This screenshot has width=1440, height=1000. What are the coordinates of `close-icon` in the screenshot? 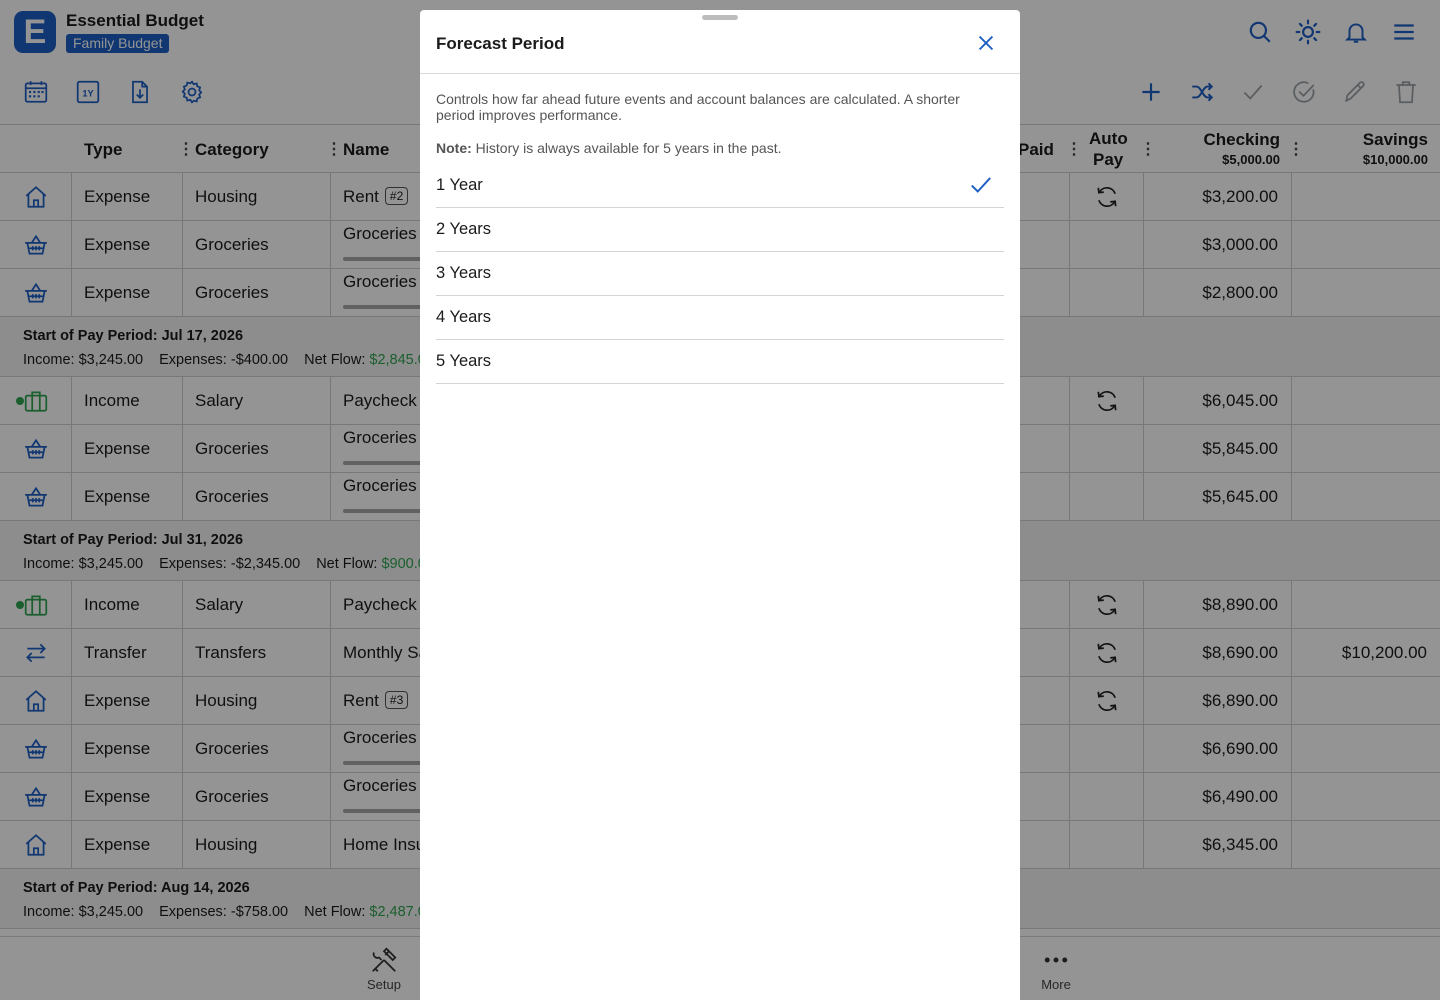 It's located at (986, 43).